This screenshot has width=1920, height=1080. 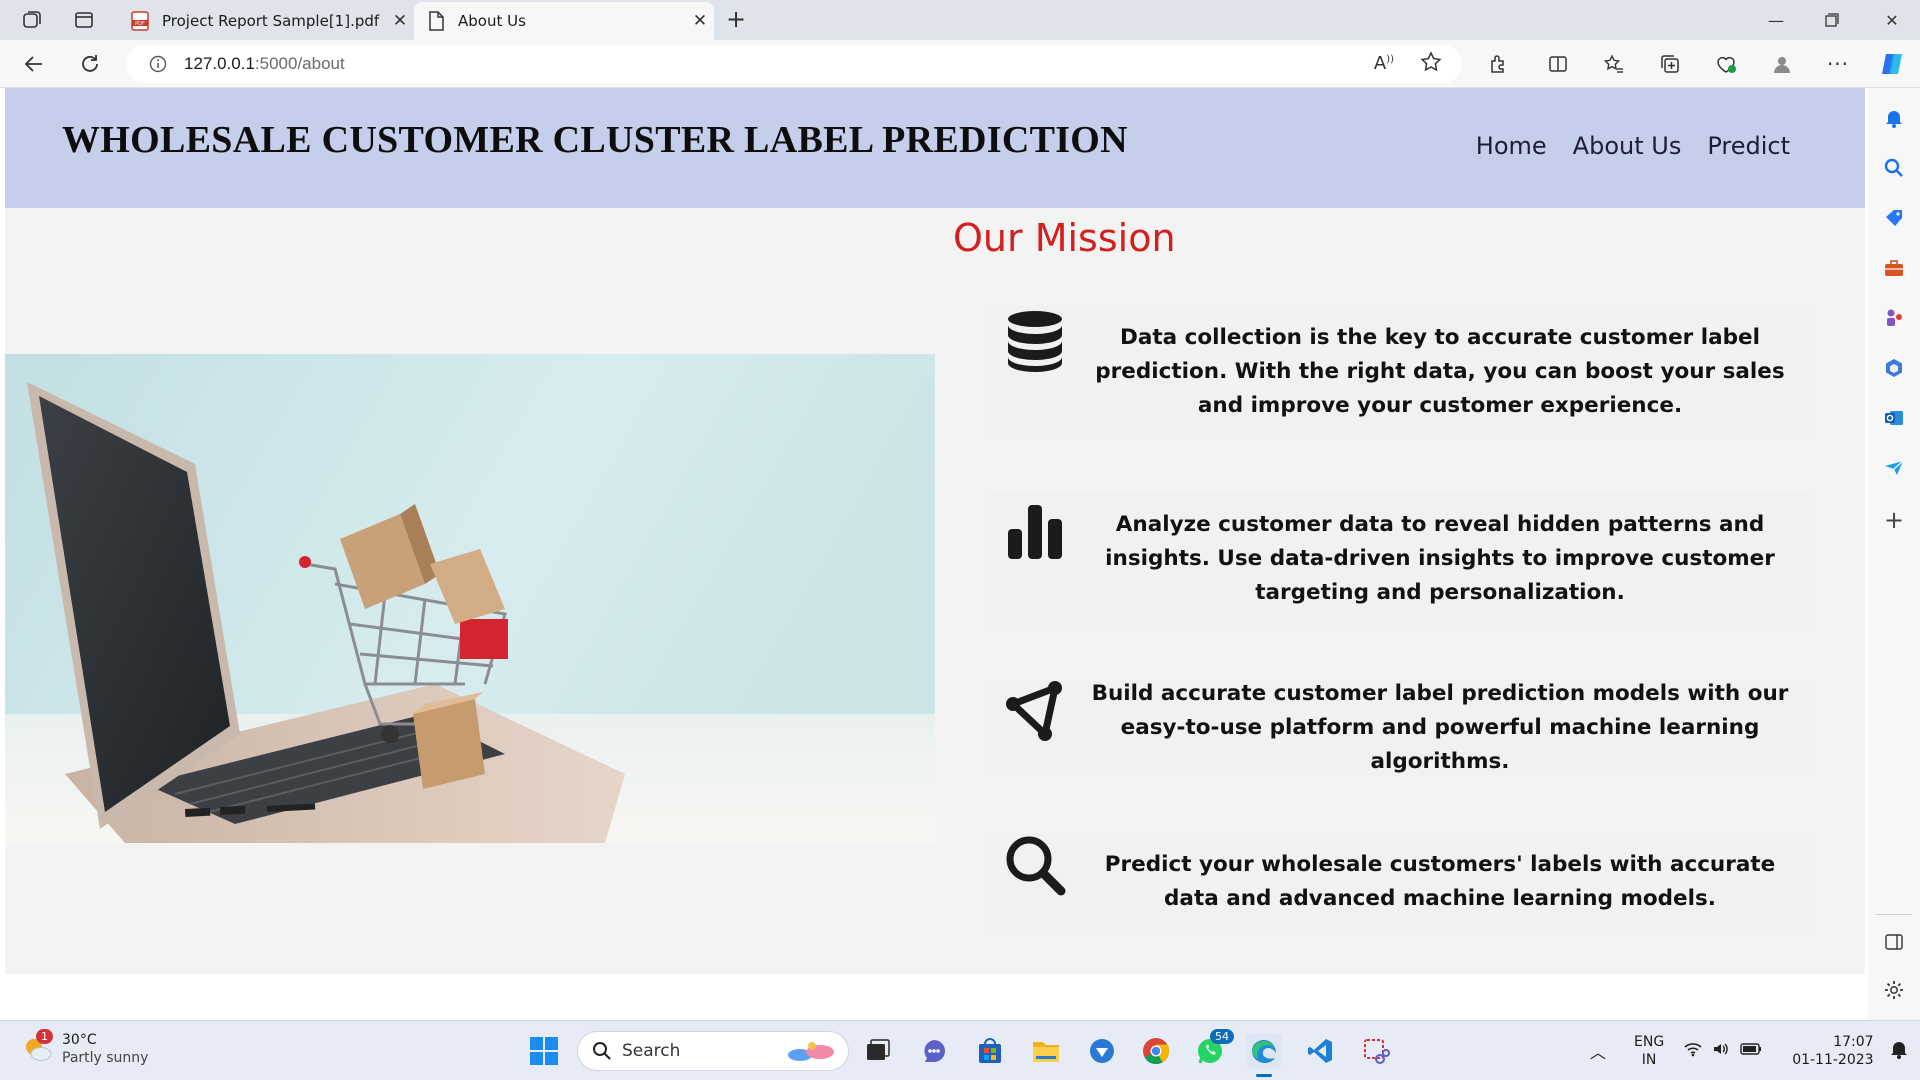 What do you see at coordinates (1035, 339) in the screenshot?
I see `database-icon` at bounding box center [1035, 339].